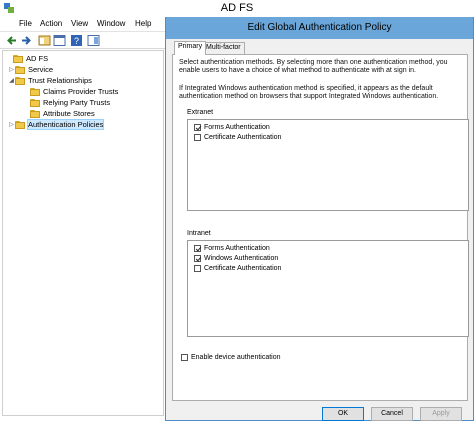 This screenshot has height=421, width=474. Describe the element at coordinates (200, 112) in the screenshot. I see `extranet-label: Extranet` at that location.